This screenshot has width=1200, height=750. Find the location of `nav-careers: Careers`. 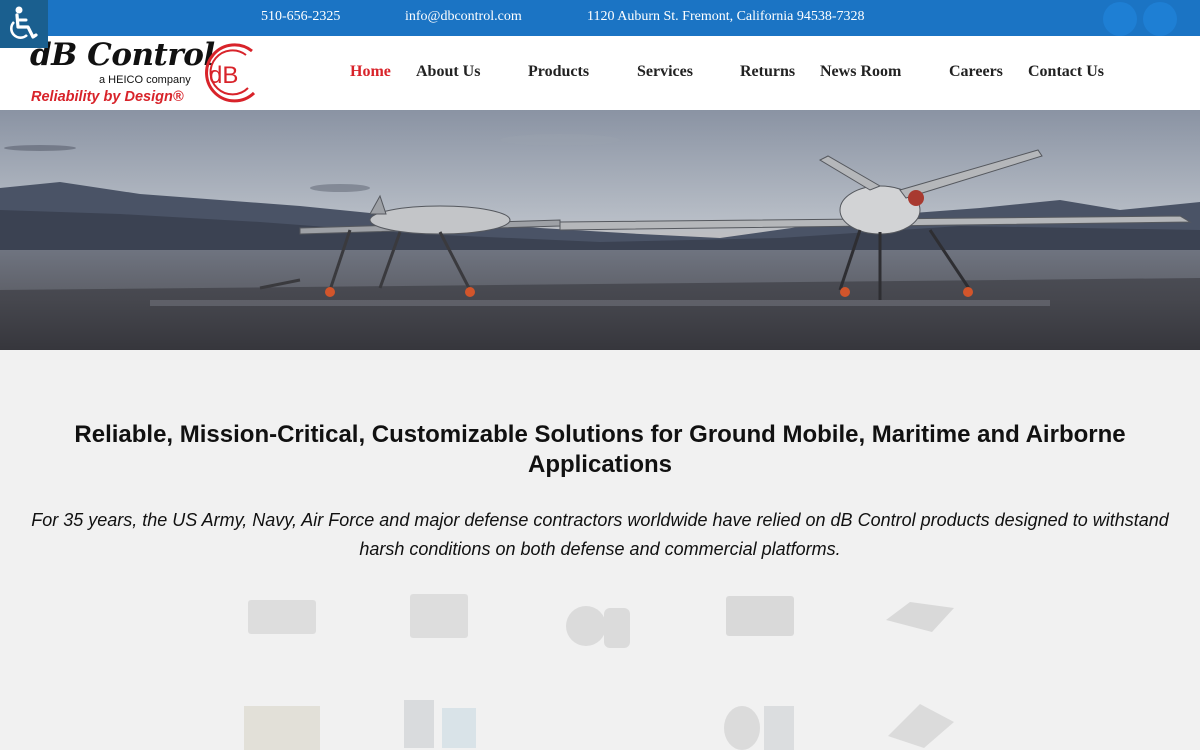

nav-careers: Careers is located at coordinates (976, 72).